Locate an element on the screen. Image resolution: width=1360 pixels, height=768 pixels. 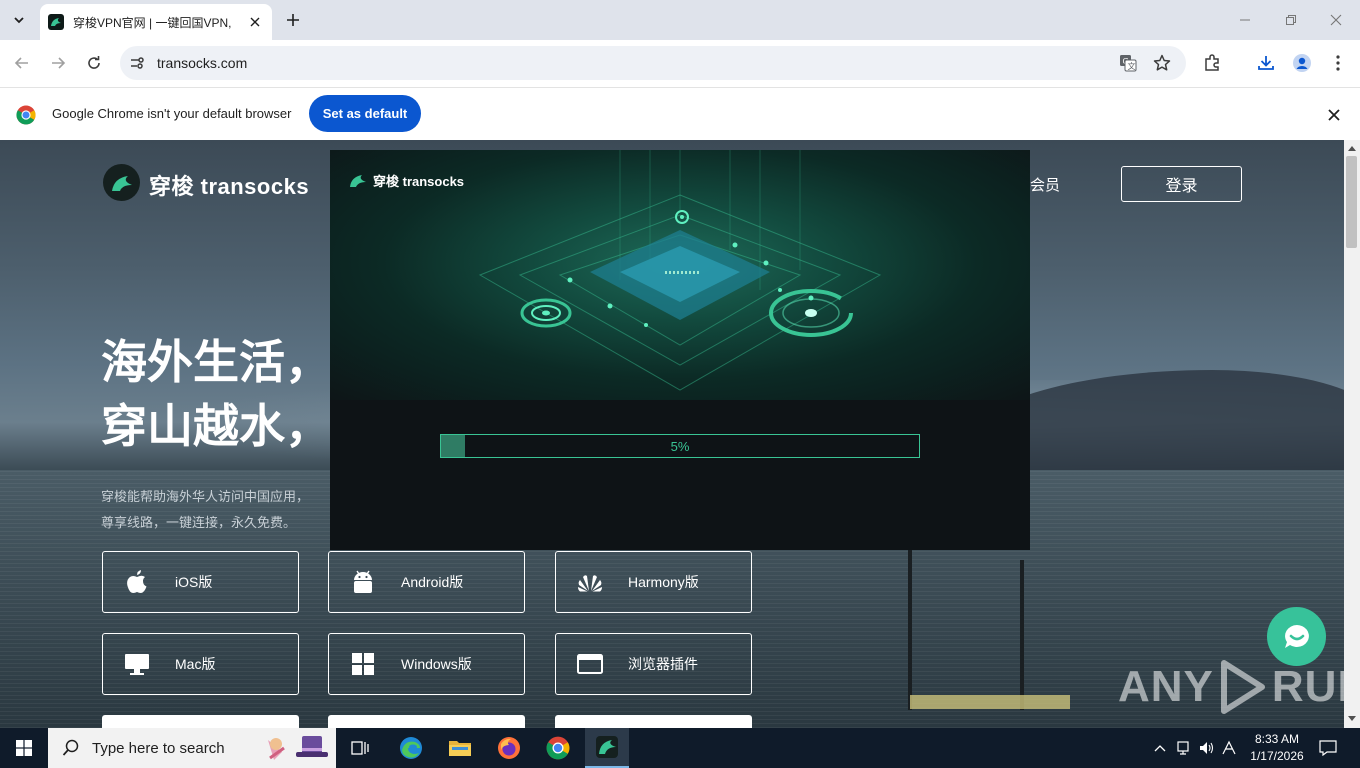
installer-logo-text: 穿梭 transocks is located at coordinates (419, 181).